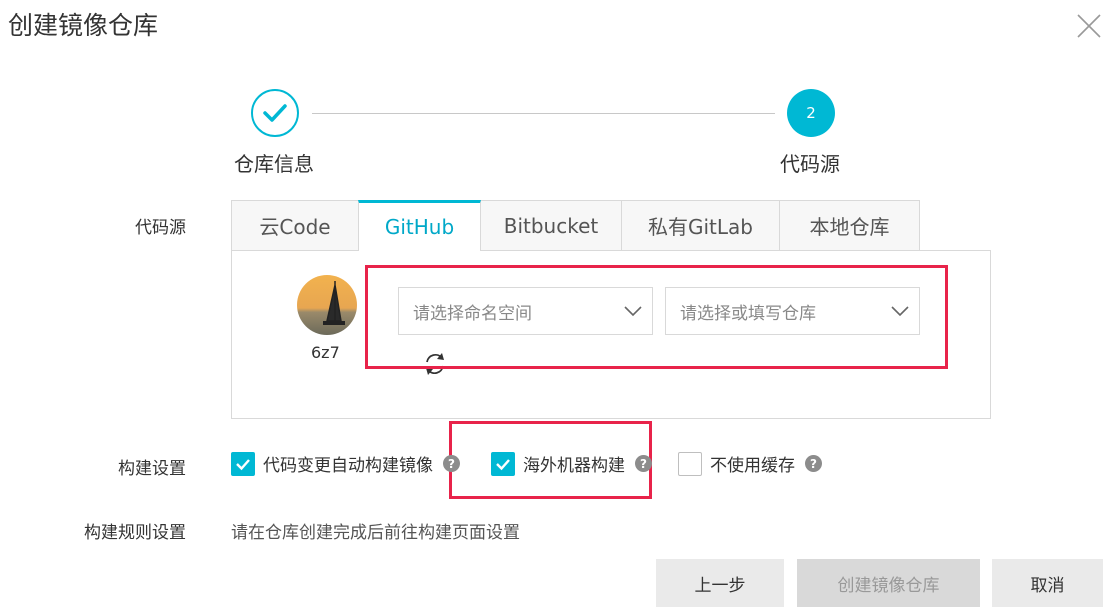  What do you see at coordinates (810, 164) in the screenshot?
I see `step-2-label: 代码源` at bounding box center [810, 164].